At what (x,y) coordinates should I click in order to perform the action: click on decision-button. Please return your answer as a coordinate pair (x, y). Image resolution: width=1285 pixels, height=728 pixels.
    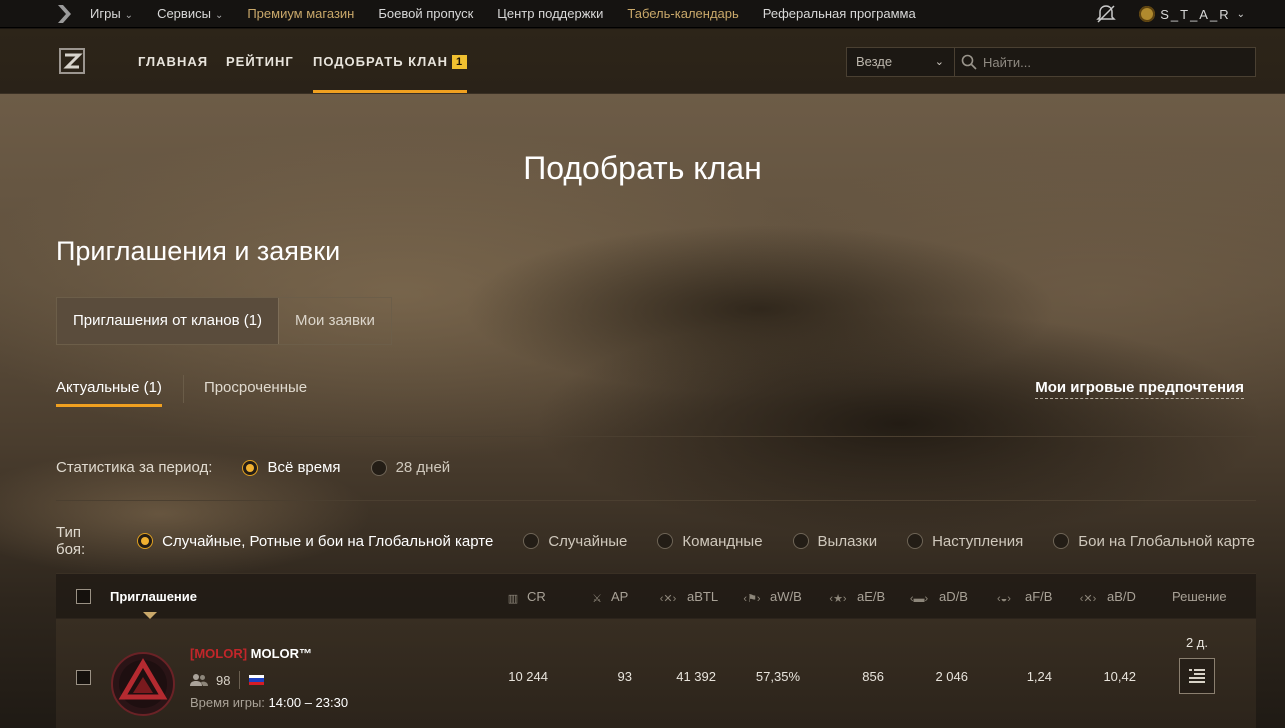
    Looking at the image, I should click on (1197, 676).